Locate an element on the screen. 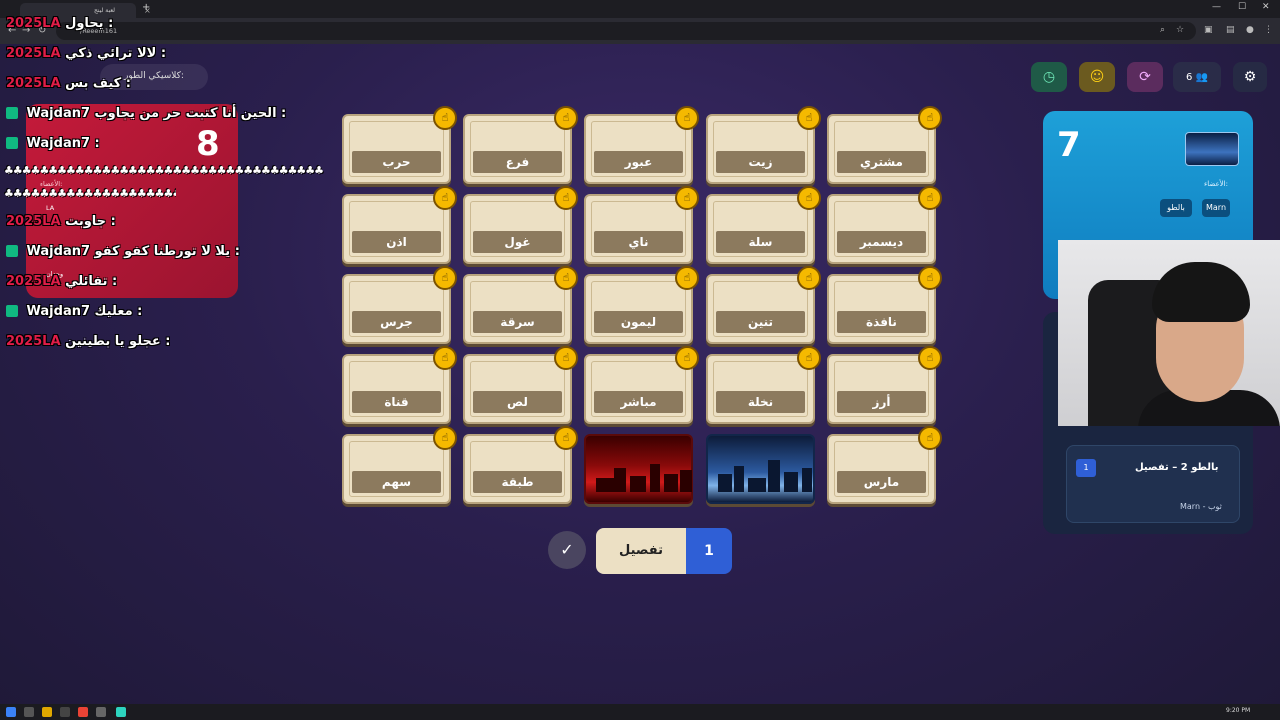  chat-message: Wajdan7 يلا لا تورطنا كفو كفو : is located at coordinates (123, 251).